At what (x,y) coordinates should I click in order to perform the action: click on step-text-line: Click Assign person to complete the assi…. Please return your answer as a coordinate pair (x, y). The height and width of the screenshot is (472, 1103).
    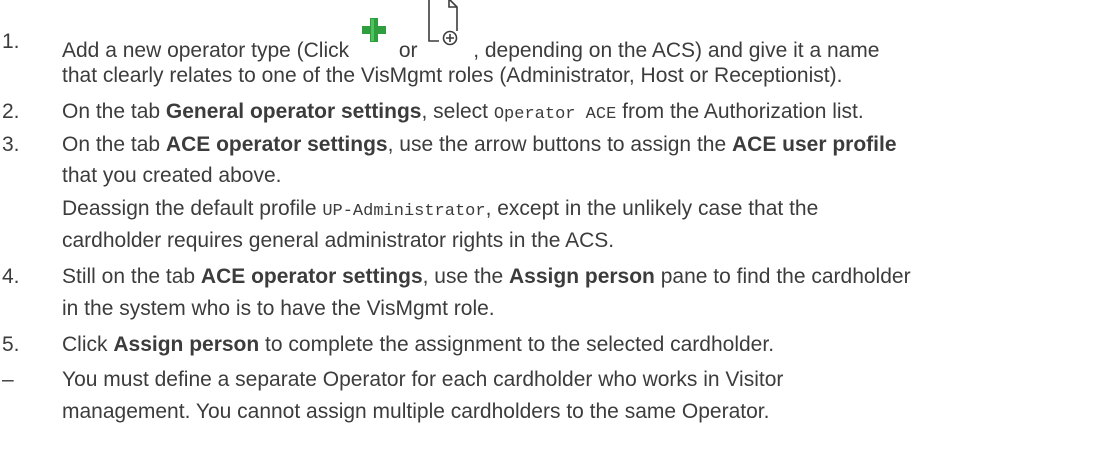
    Looking at the image, I should click on (418, 345).